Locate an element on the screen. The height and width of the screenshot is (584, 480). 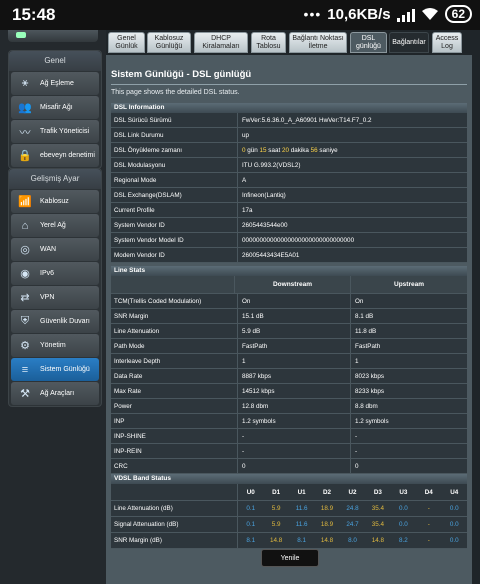
band-value: 14.8 is located at coordinates (276, 540).